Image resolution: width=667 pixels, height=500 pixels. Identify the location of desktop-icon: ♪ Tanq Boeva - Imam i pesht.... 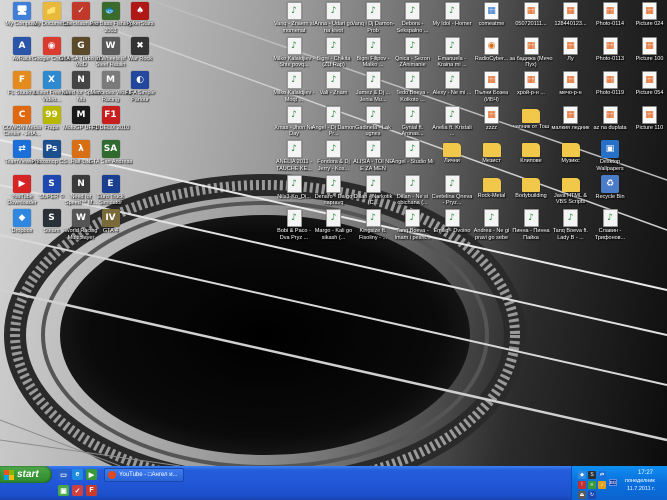
(413, 227).